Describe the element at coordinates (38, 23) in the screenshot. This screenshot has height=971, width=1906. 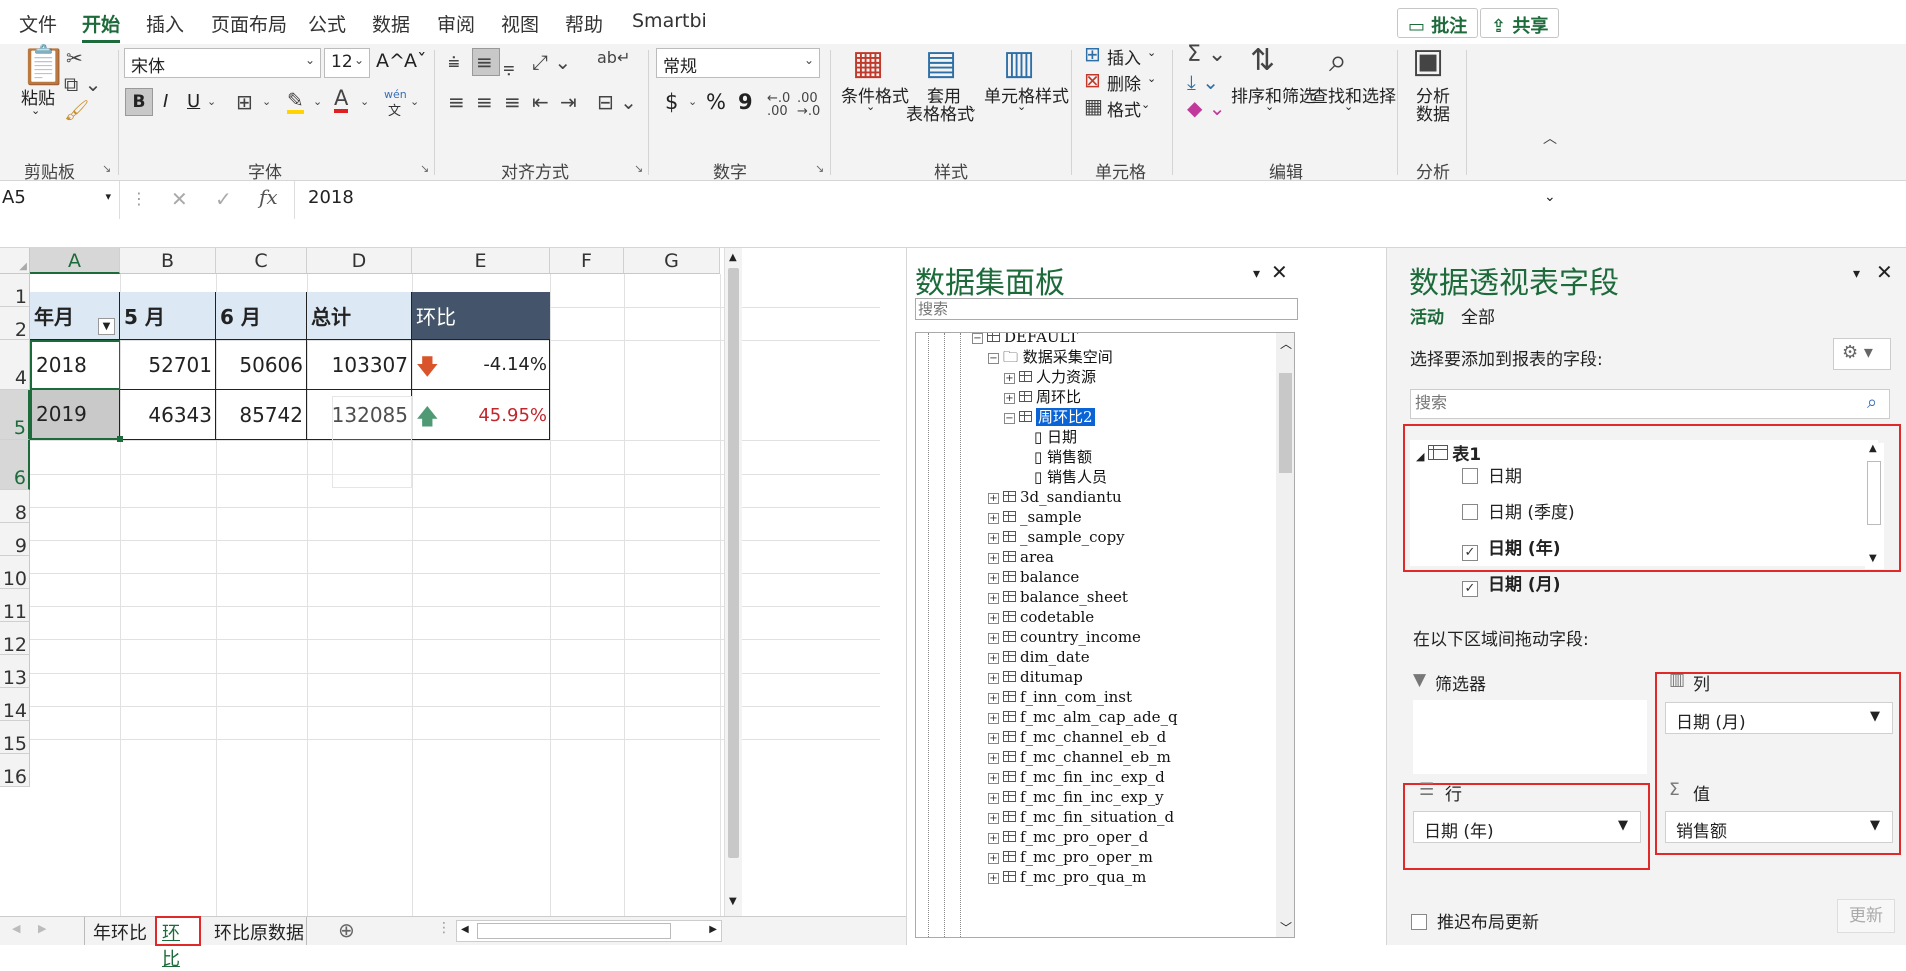
I see `tab-file: 文件` at that location.